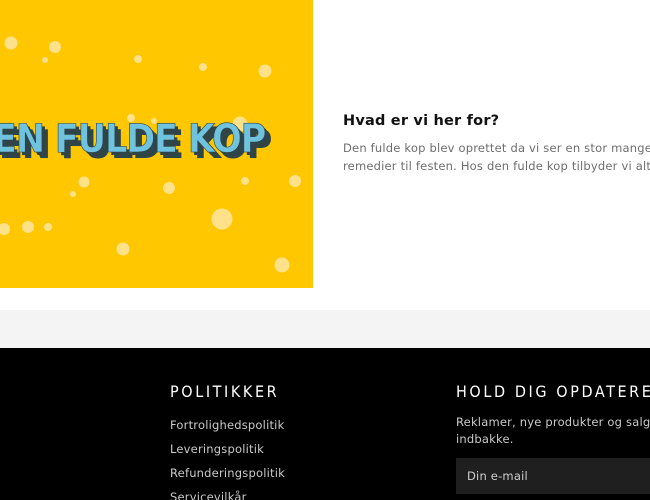  I want to click on list-item: Servicevilkår, so click(227, 493).